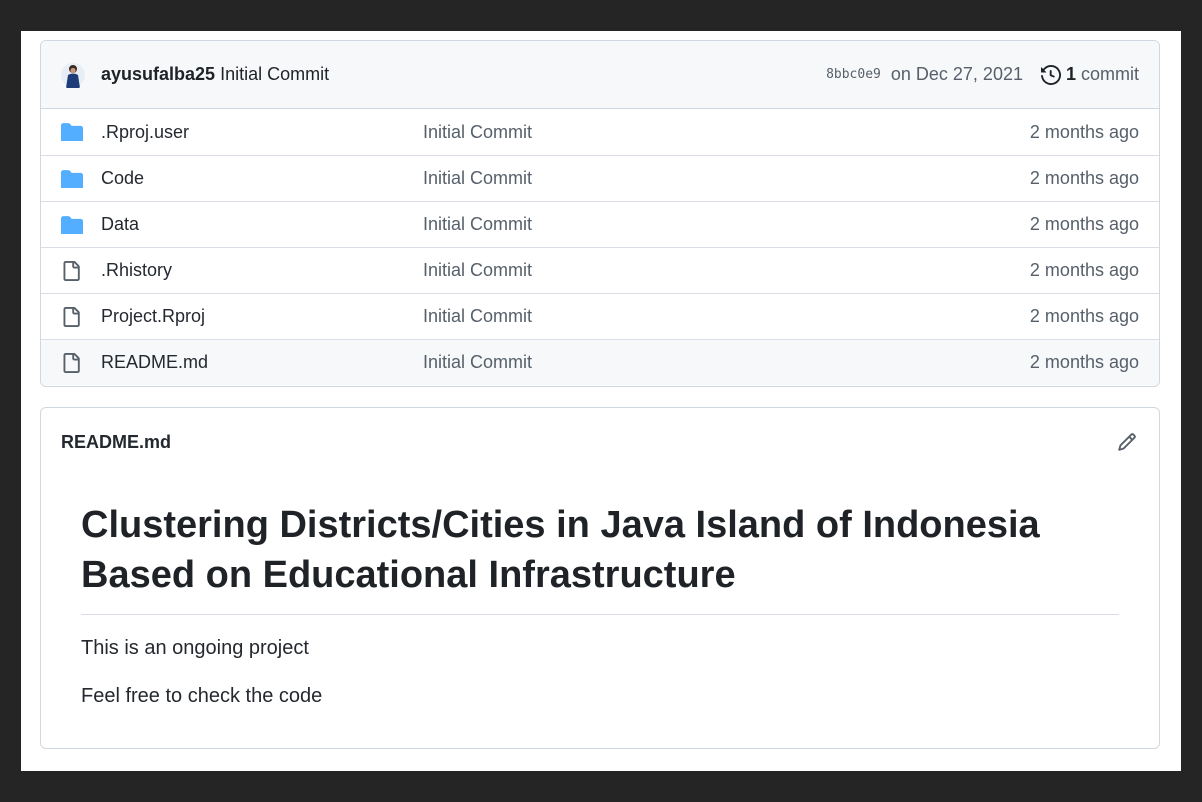 Image resolution: width=1202 pixels, height=802 pixels. I want to click on file-row: Code Initial Commit 2 months ago, so click(600, 178).